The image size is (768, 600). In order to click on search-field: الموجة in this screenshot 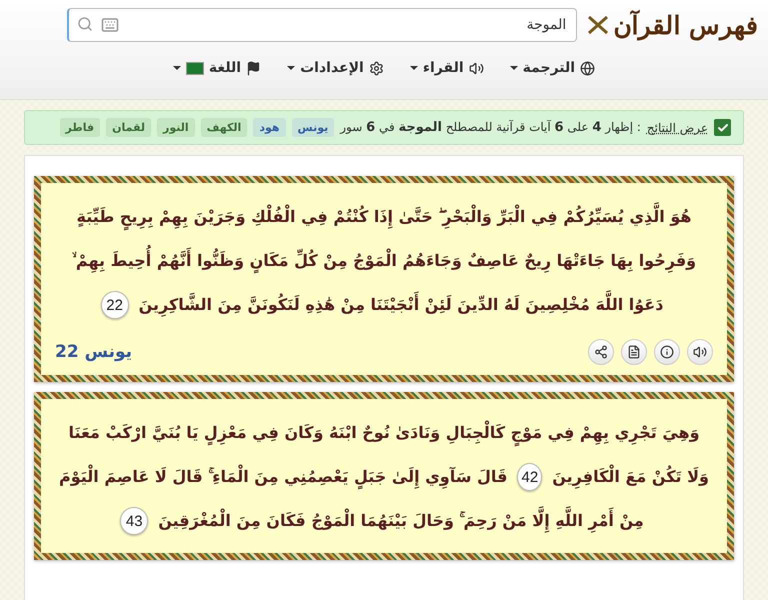, I will do `click(322, 25)`.